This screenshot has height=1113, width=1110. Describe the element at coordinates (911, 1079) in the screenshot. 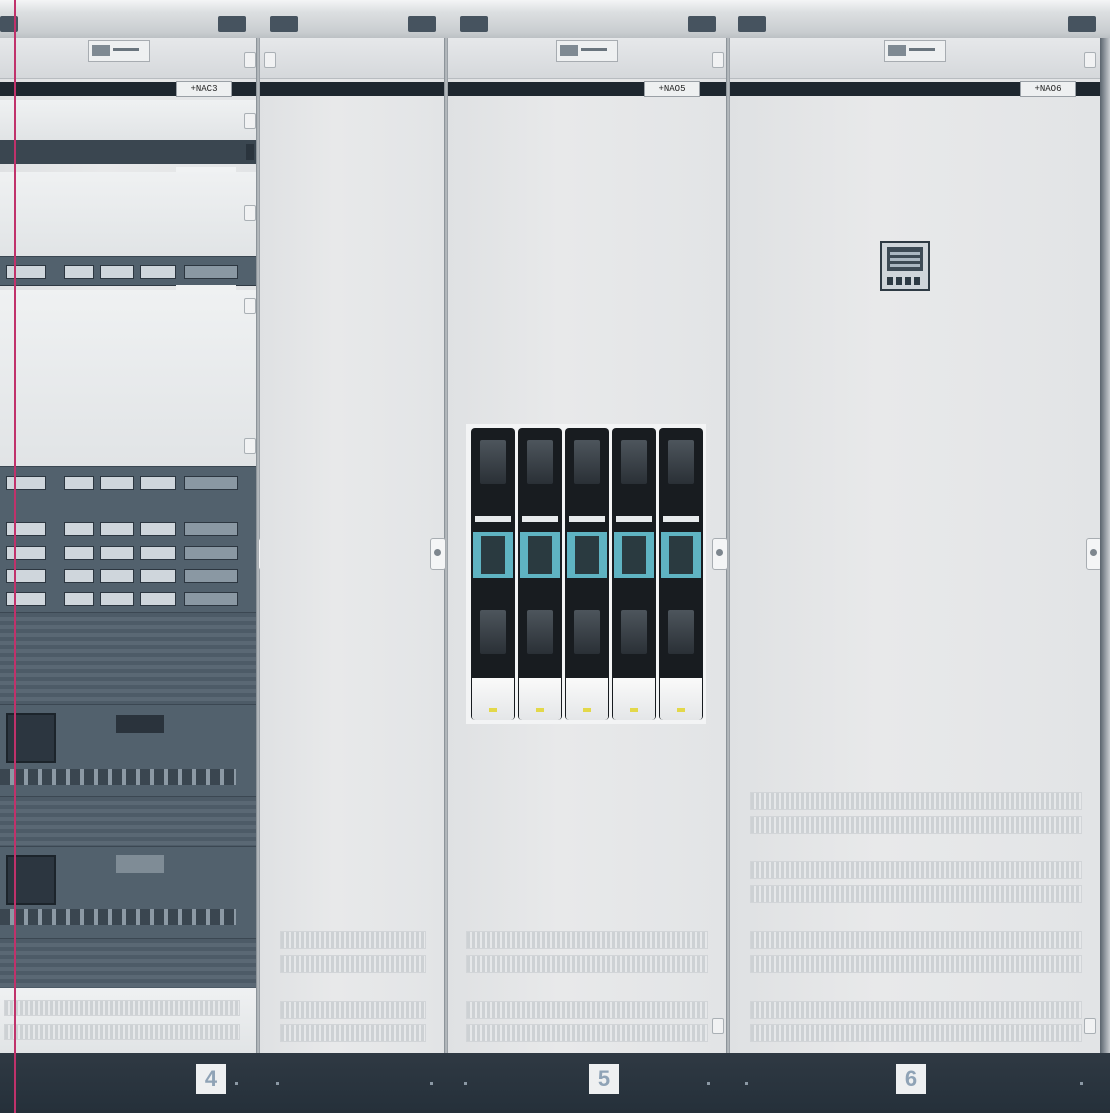

I see `section-number: 6` at that location.